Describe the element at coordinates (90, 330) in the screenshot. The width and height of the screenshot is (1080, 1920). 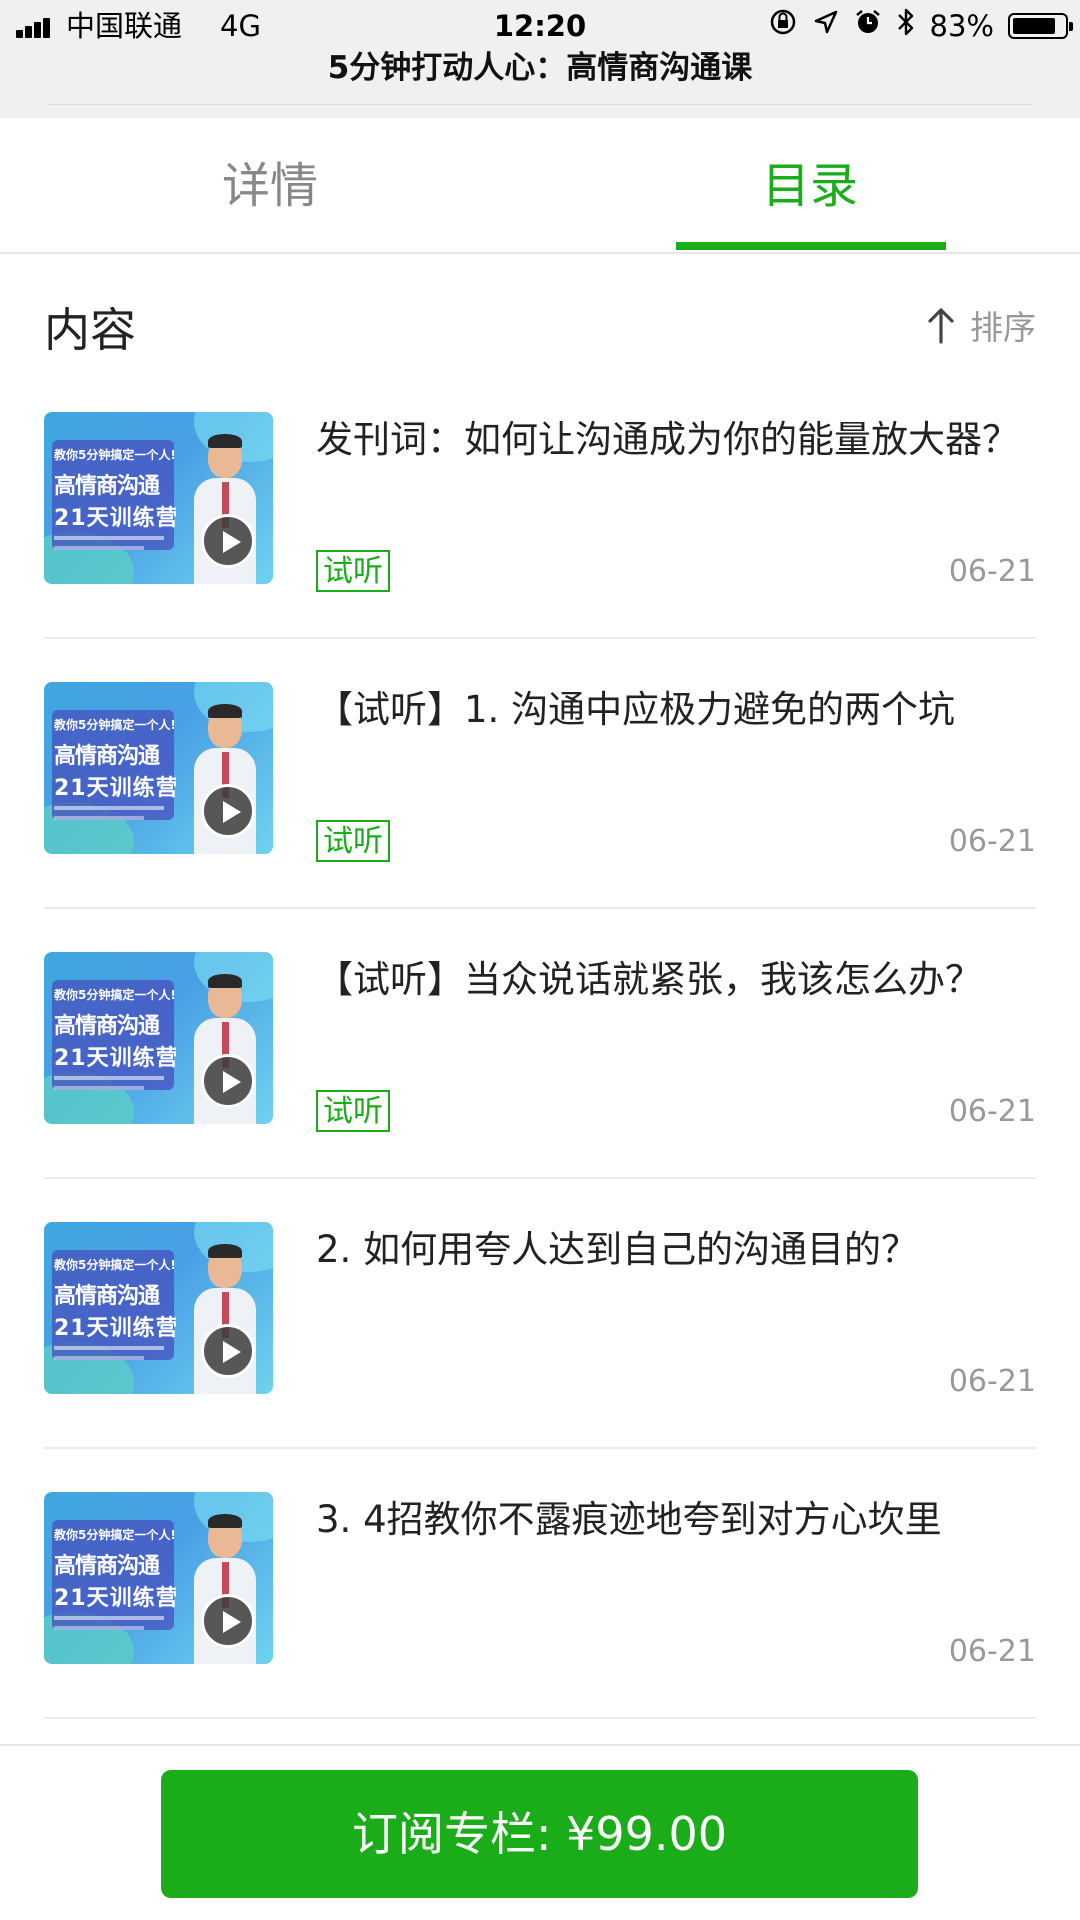
I see `section-title: 内容` at that location.